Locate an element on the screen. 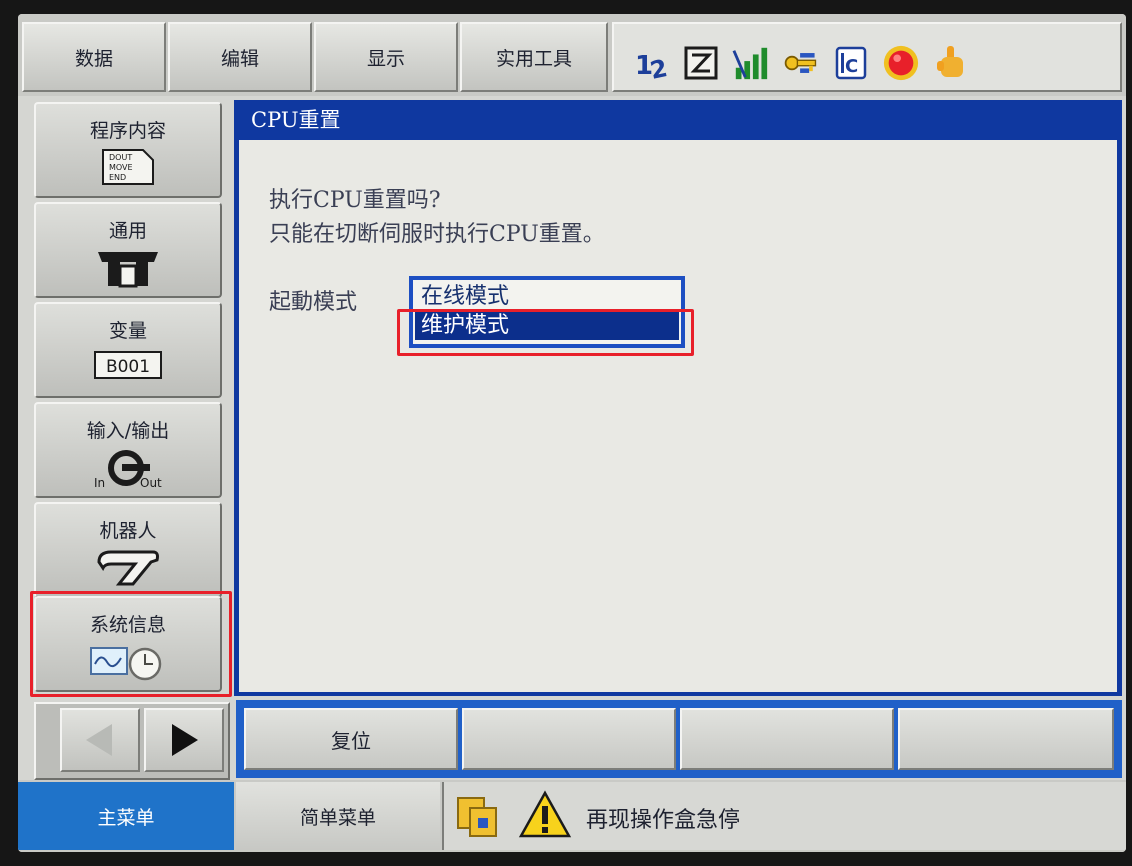  svg-text: DOUT is located at coordinates (120, 157).